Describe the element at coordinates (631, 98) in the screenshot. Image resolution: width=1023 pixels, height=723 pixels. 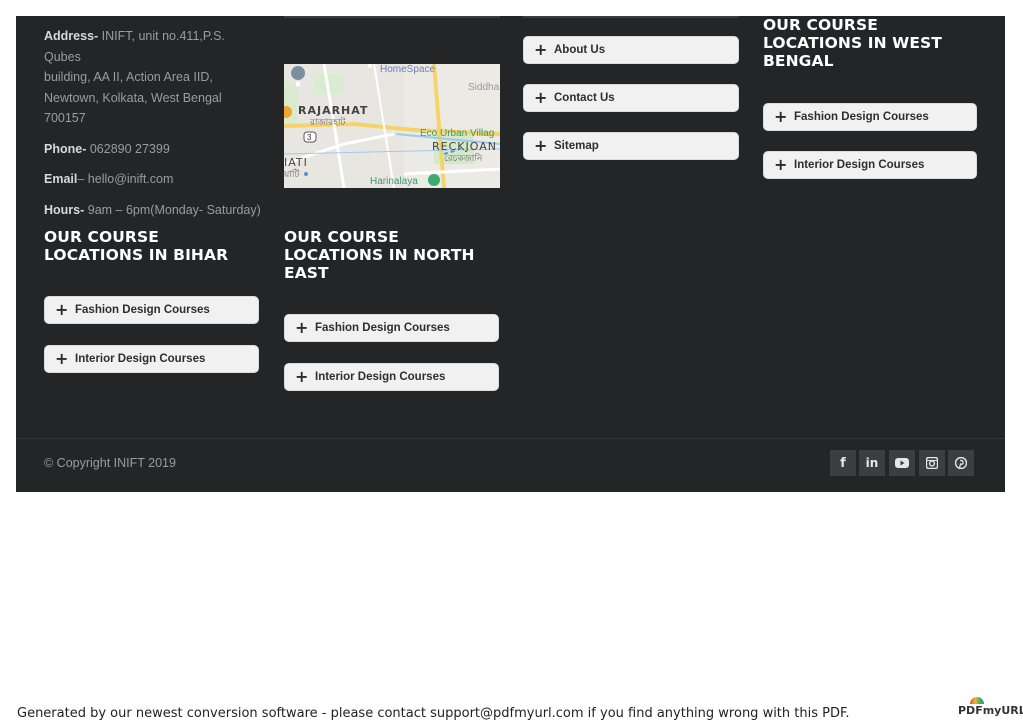
I see `contact-us-link: + Contact Us` at that location.